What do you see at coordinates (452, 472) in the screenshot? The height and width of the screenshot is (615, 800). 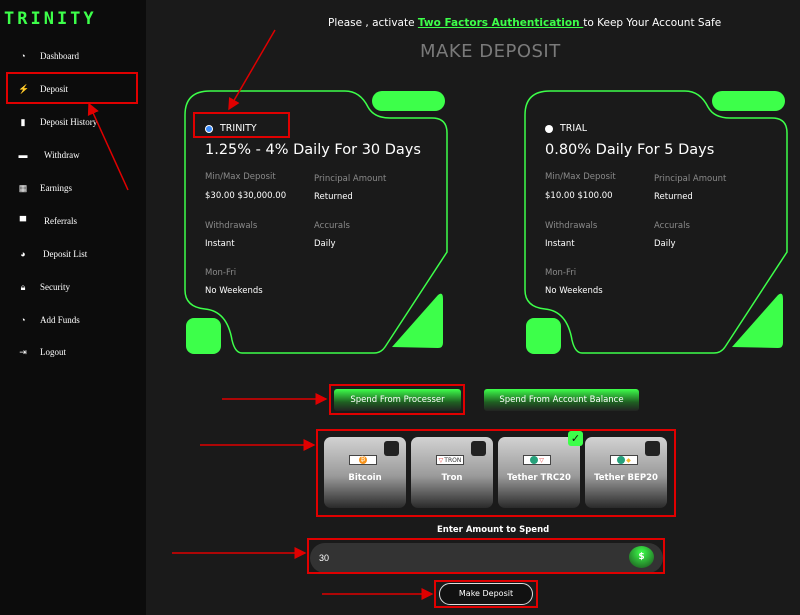 I see `currency-tron: ▽ TRON Tron` at bounding box center [452, 472].